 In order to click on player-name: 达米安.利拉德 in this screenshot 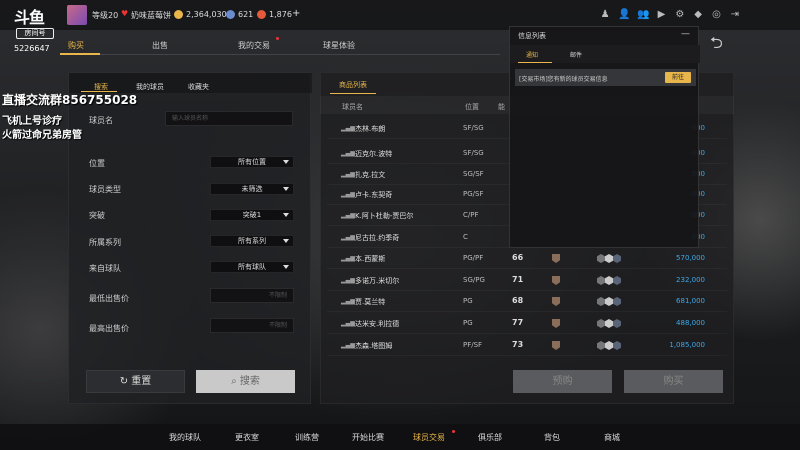, I will do `click(377, 324)`.